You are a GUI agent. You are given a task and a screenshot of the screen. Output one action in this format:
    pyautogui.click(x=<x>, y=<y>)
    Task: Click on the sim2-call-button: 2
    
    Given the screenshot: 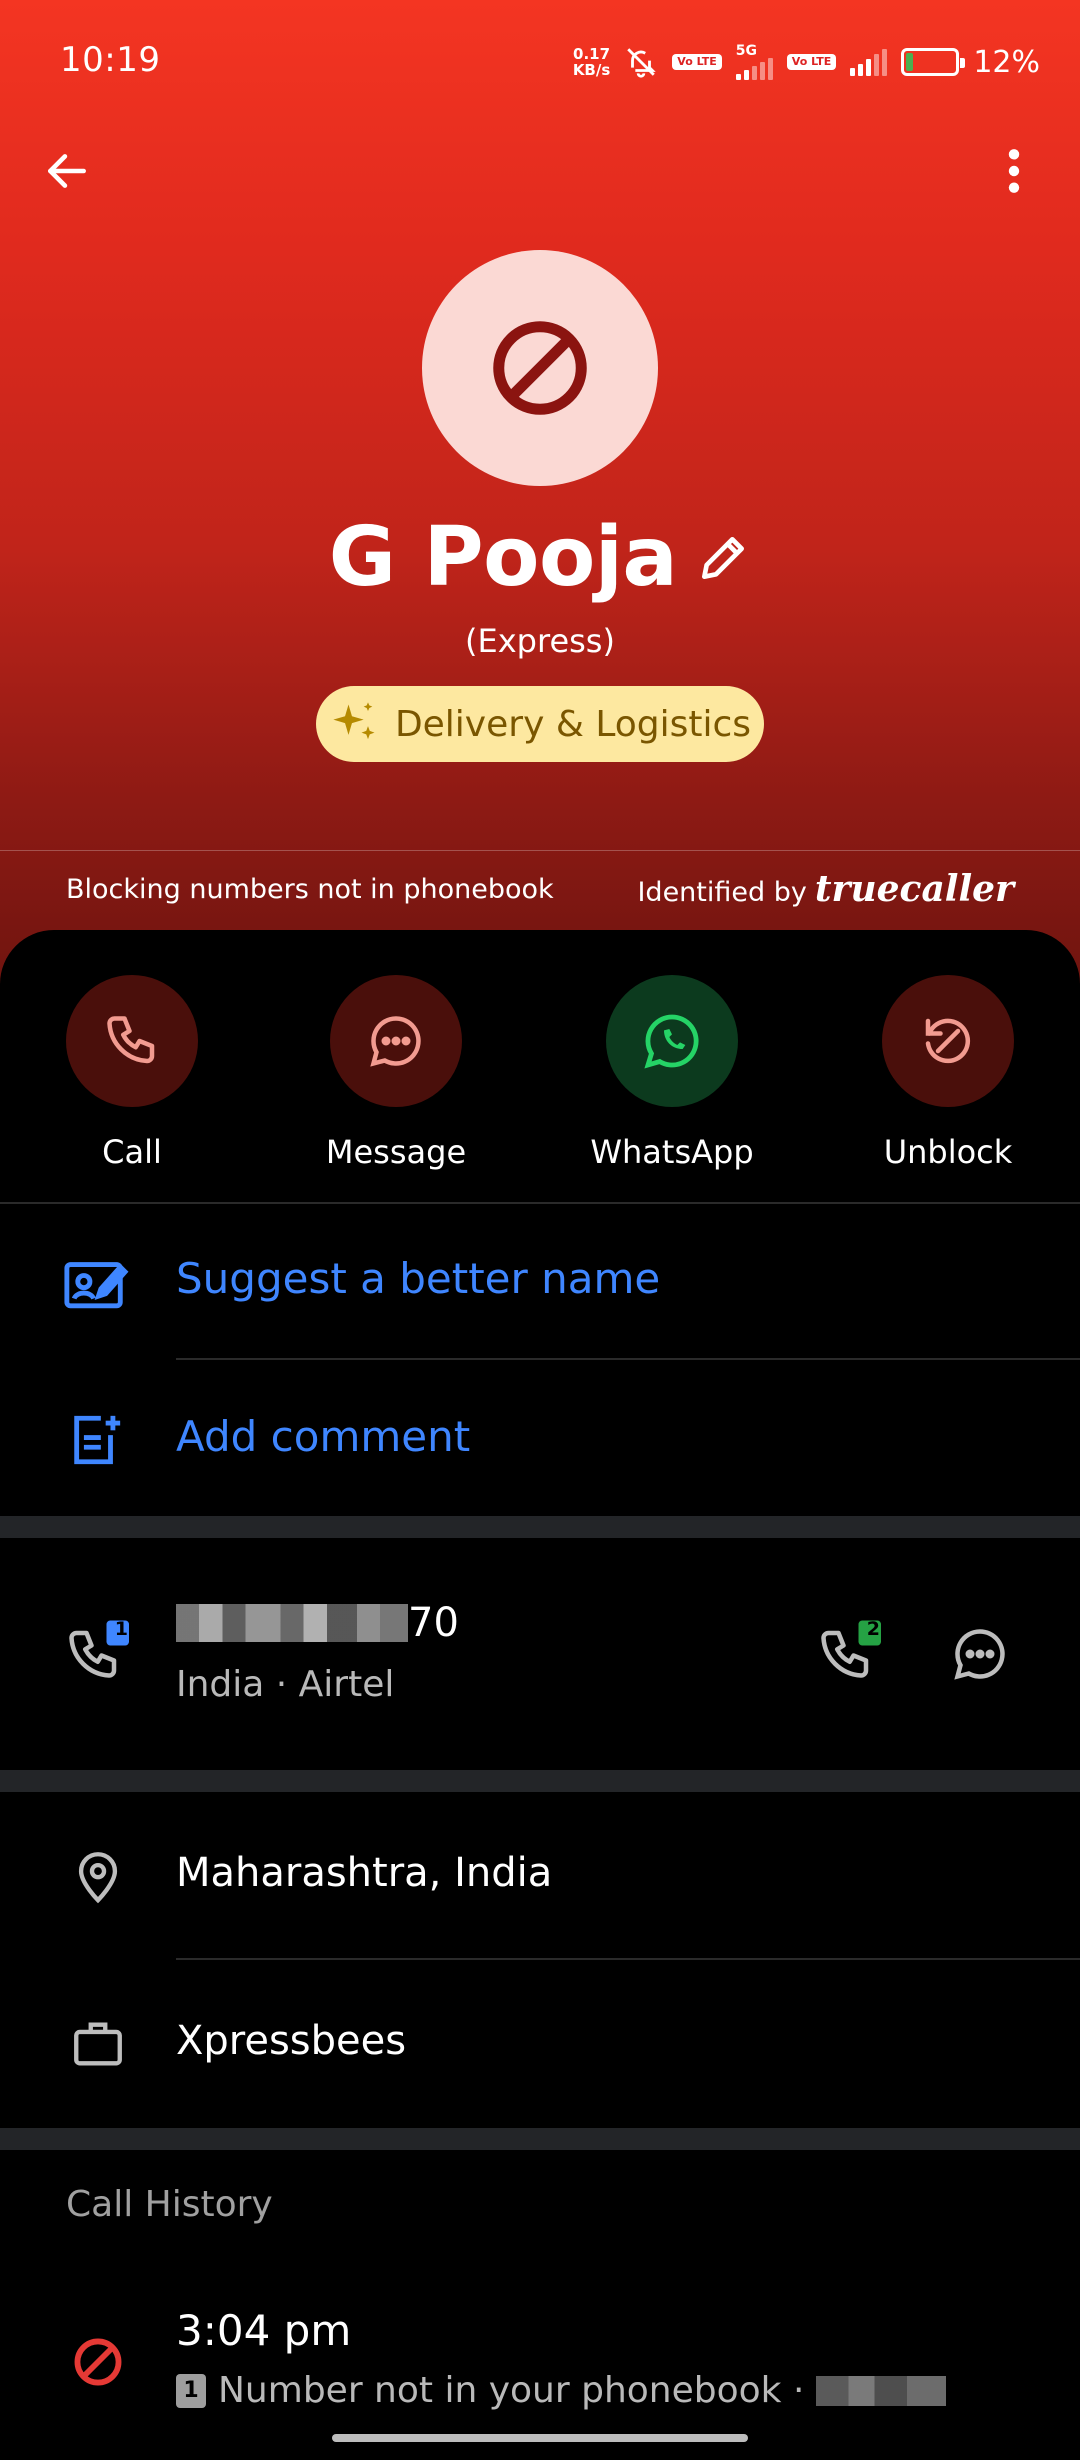 What is the action you would take?
    pyautogui.click(x=851, y=1653)
    